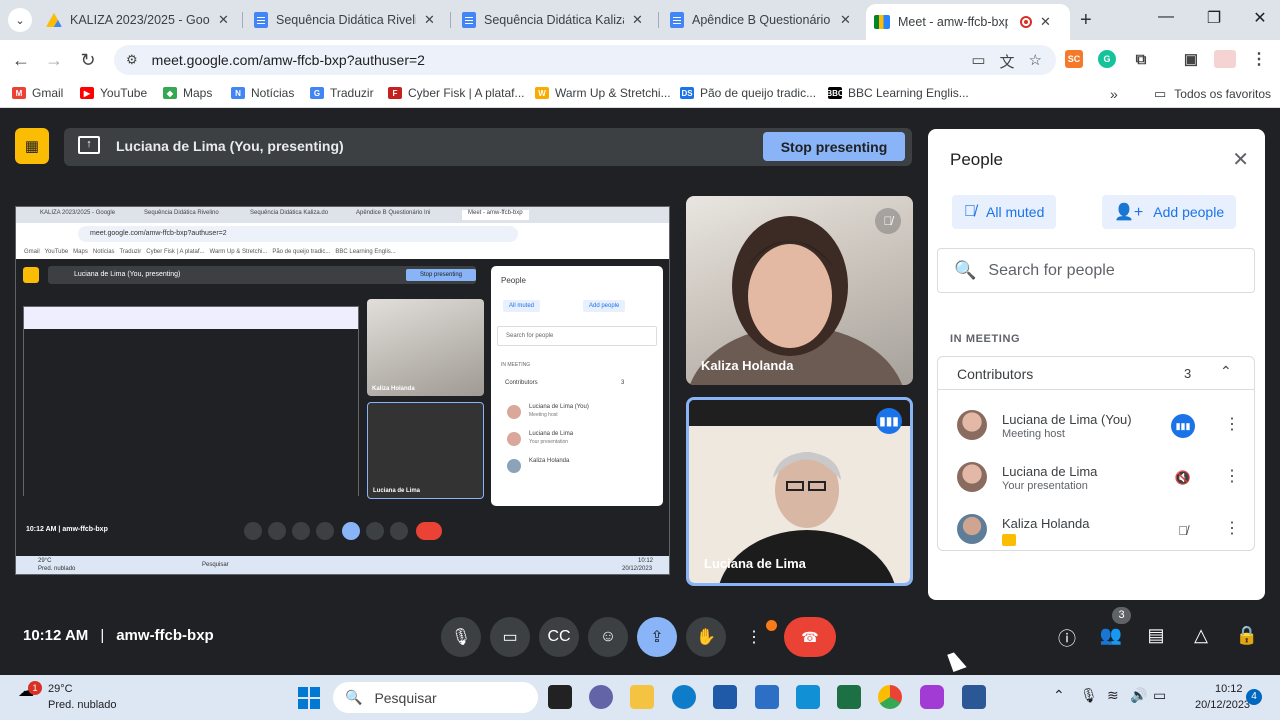 This screenshot has width=1280, height=720. What do you see at coordinates (974, 697) in the screenshot?
I see `word-icon` at bounding box center [974, 697].